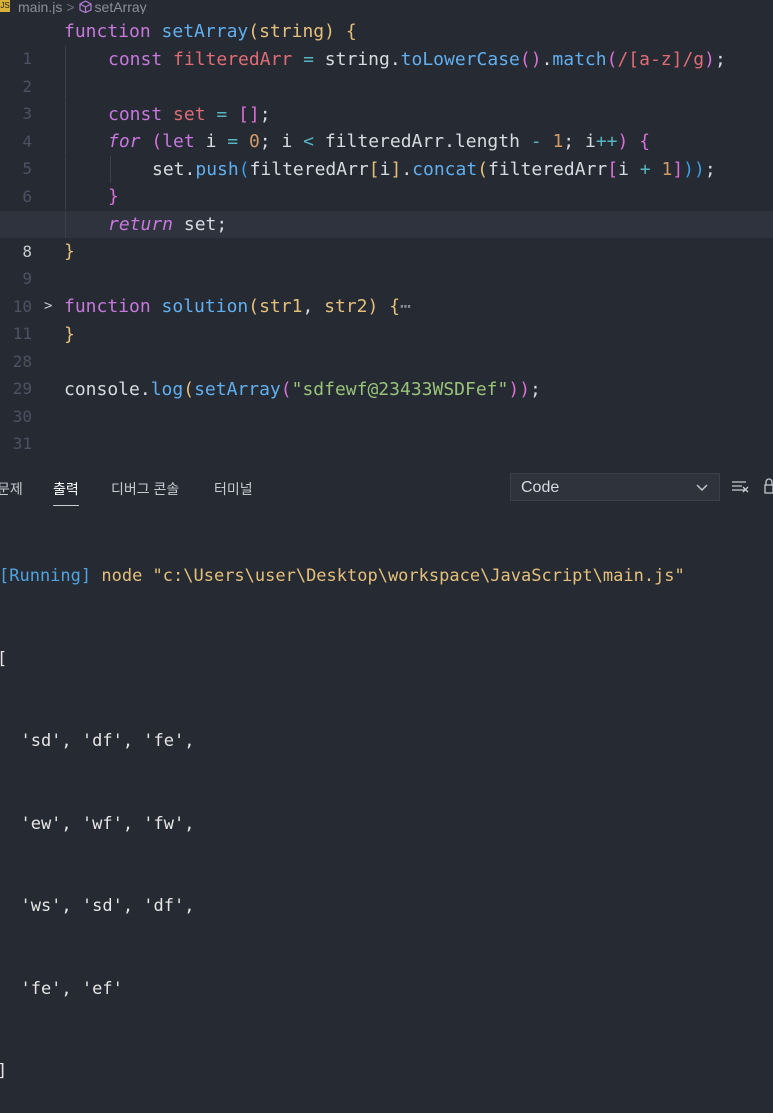  What do you see at coordinates (22, 443) in the screenshot?
I see `line-number: 31` at bounding box center [22, 443].